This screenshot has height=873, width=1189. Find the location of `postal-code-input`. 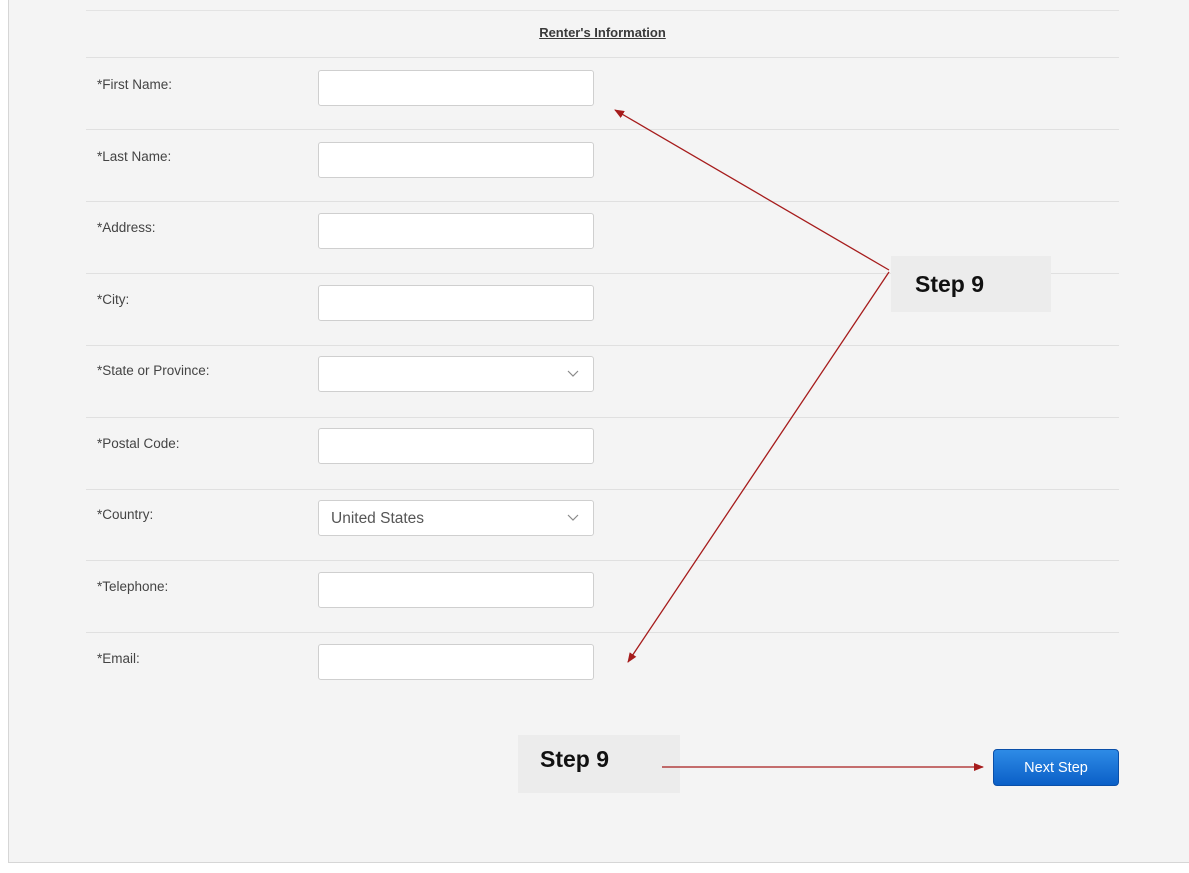

postal-code-input is located at coordinates (456, 446).